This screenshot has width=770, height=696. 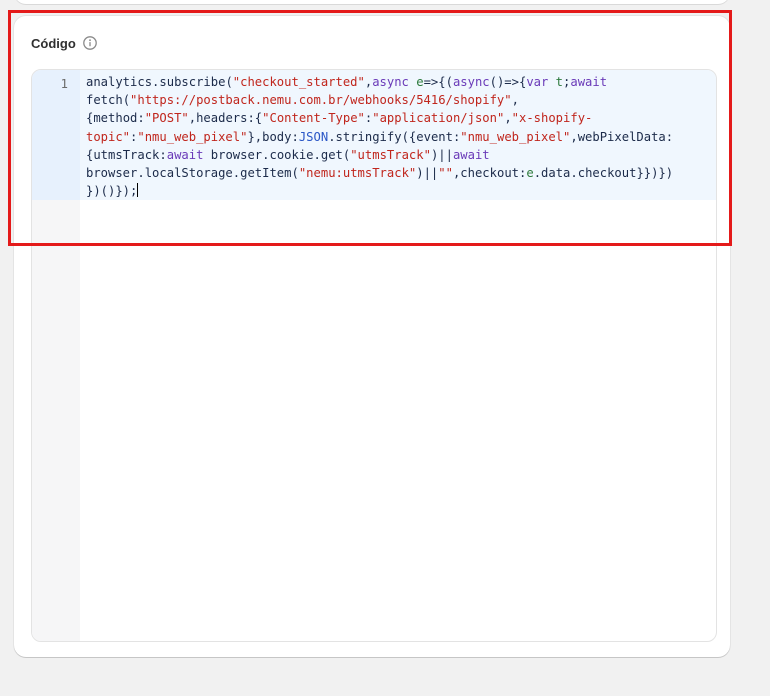 I want to click on previous-card-bottom, so click(x=372, y=2).